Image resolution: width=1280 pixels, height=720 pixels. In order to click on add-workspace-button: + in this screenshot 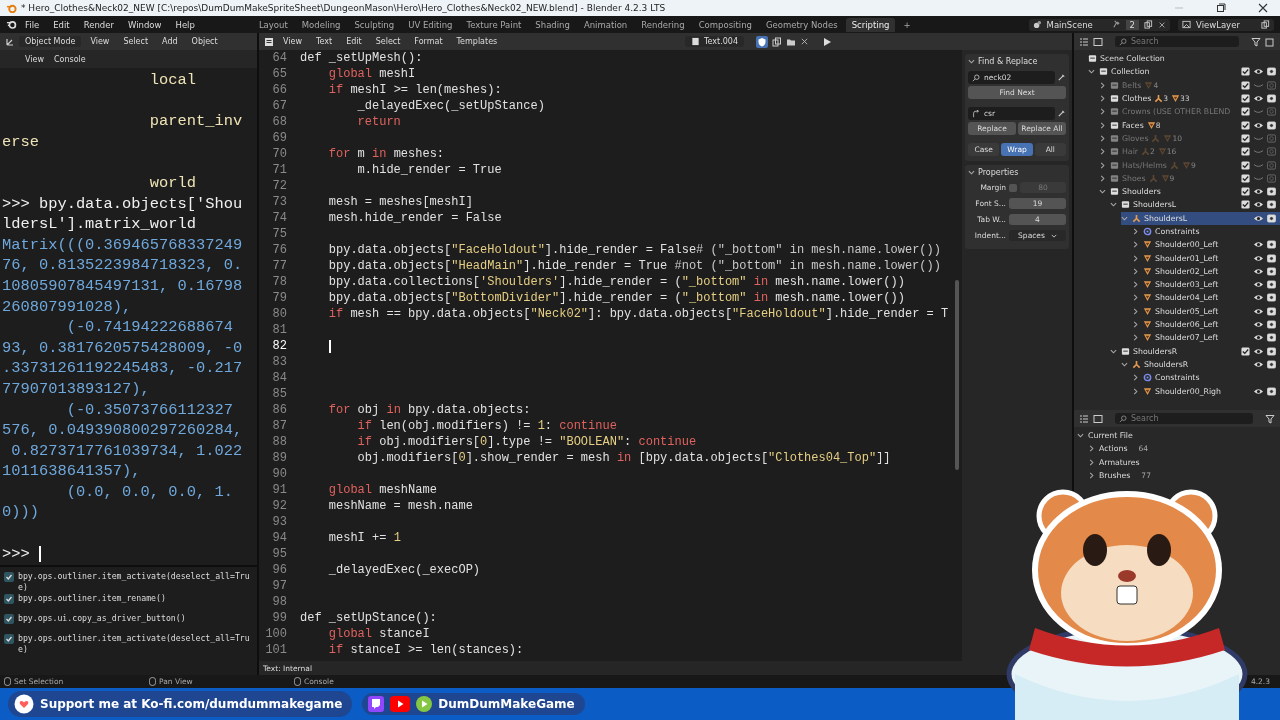, I will do `click(907, 24)`.